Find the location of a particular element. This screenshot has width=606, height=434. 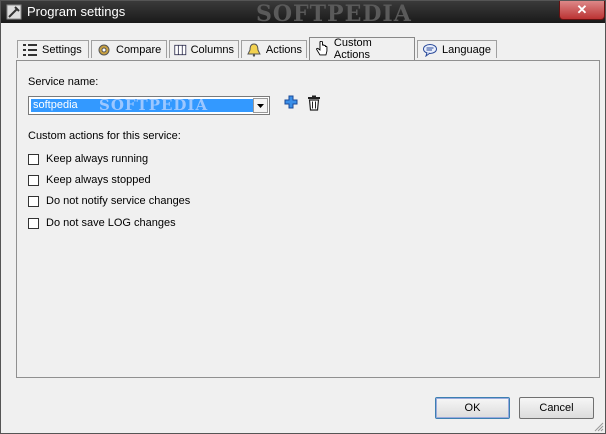

close-icon: ✕ is located at coordinates (582, 9).